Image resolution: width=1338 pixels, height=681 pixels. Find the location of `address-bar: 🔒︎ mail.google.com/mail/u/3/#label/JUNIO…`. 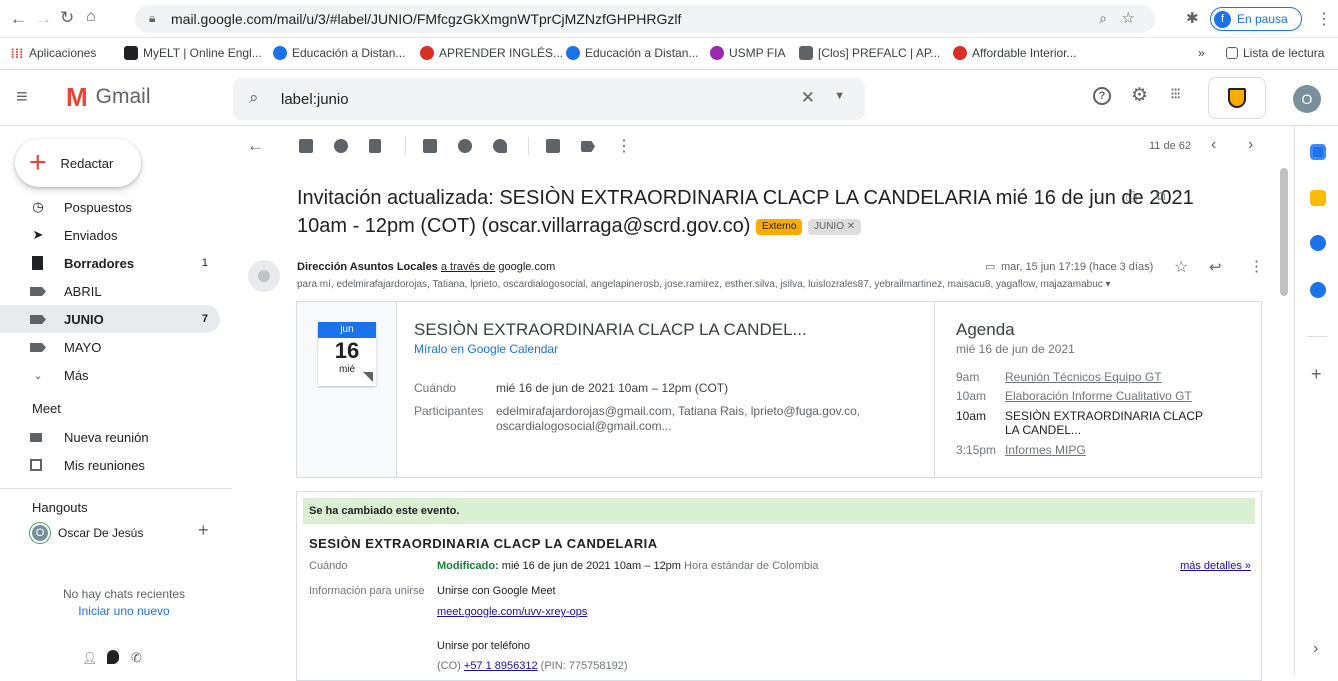

address-bar: 🔒︎ mail.google.com/mail/u/3/#label/JUNIO… is located at coordinates (645, 19).